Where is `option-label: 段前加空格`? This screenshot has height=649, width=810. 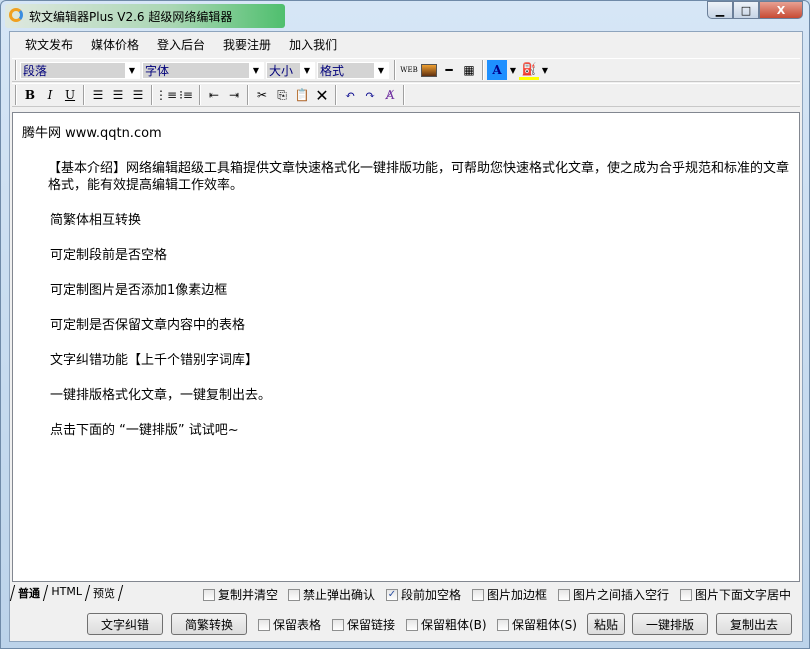 option-label: 段前加空格 is located at coordinates (431, 595).